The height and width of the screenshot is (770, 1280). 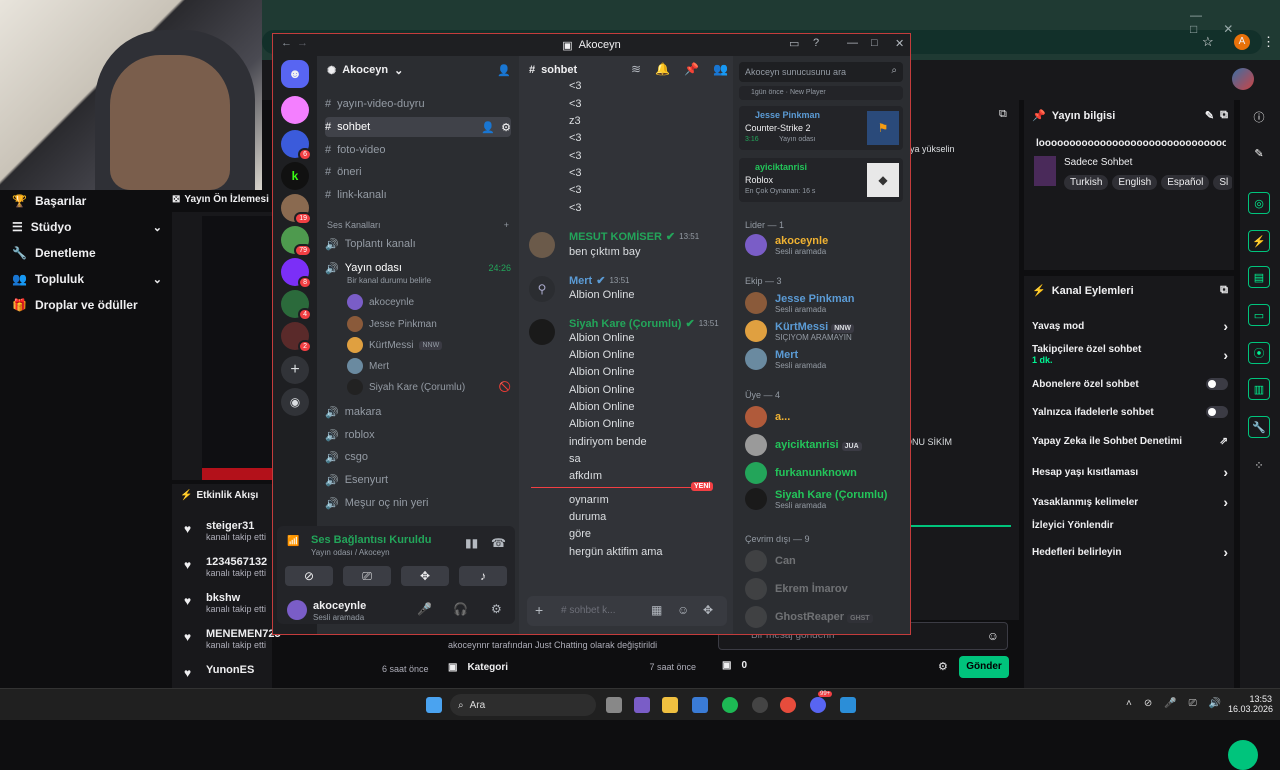 What do you see at coordinates (825, 589) in the screenshot?
I see `member-row: Ekrem İmarov` at bounding box center [825, 589].